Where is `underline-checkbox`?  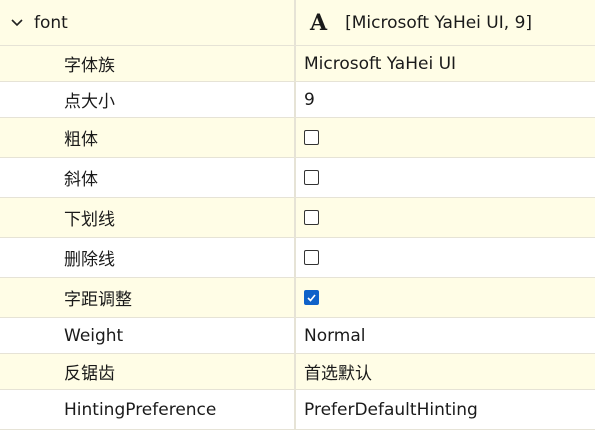
underline-checkbox is located at coordinates (311, 217).